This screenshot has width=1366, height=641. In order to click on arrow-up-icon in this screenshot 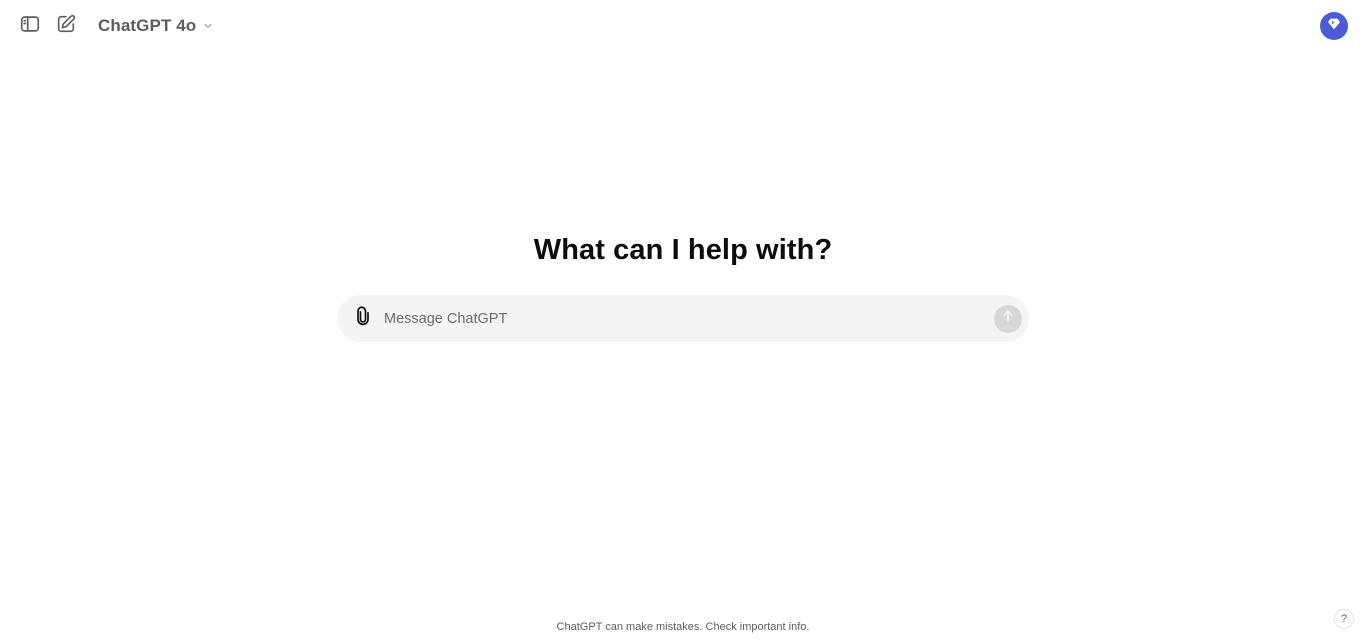, I will do `click(1008, 318)`.